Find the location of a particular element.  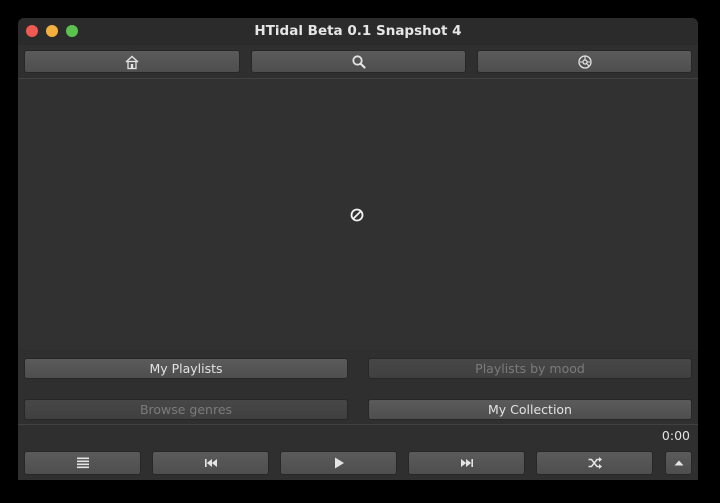

next-track-button is located at coordinates (466, 463).